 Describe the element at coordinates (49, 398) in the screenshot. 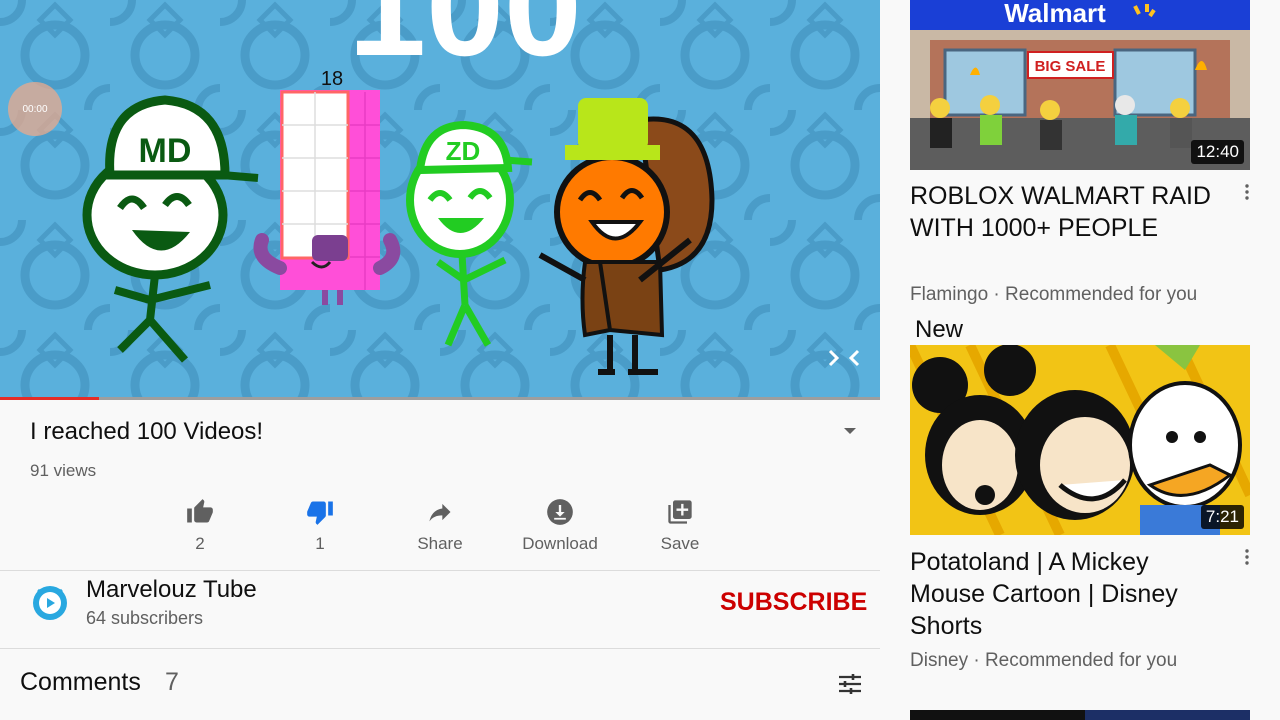

I see `progress-fill` at that location.